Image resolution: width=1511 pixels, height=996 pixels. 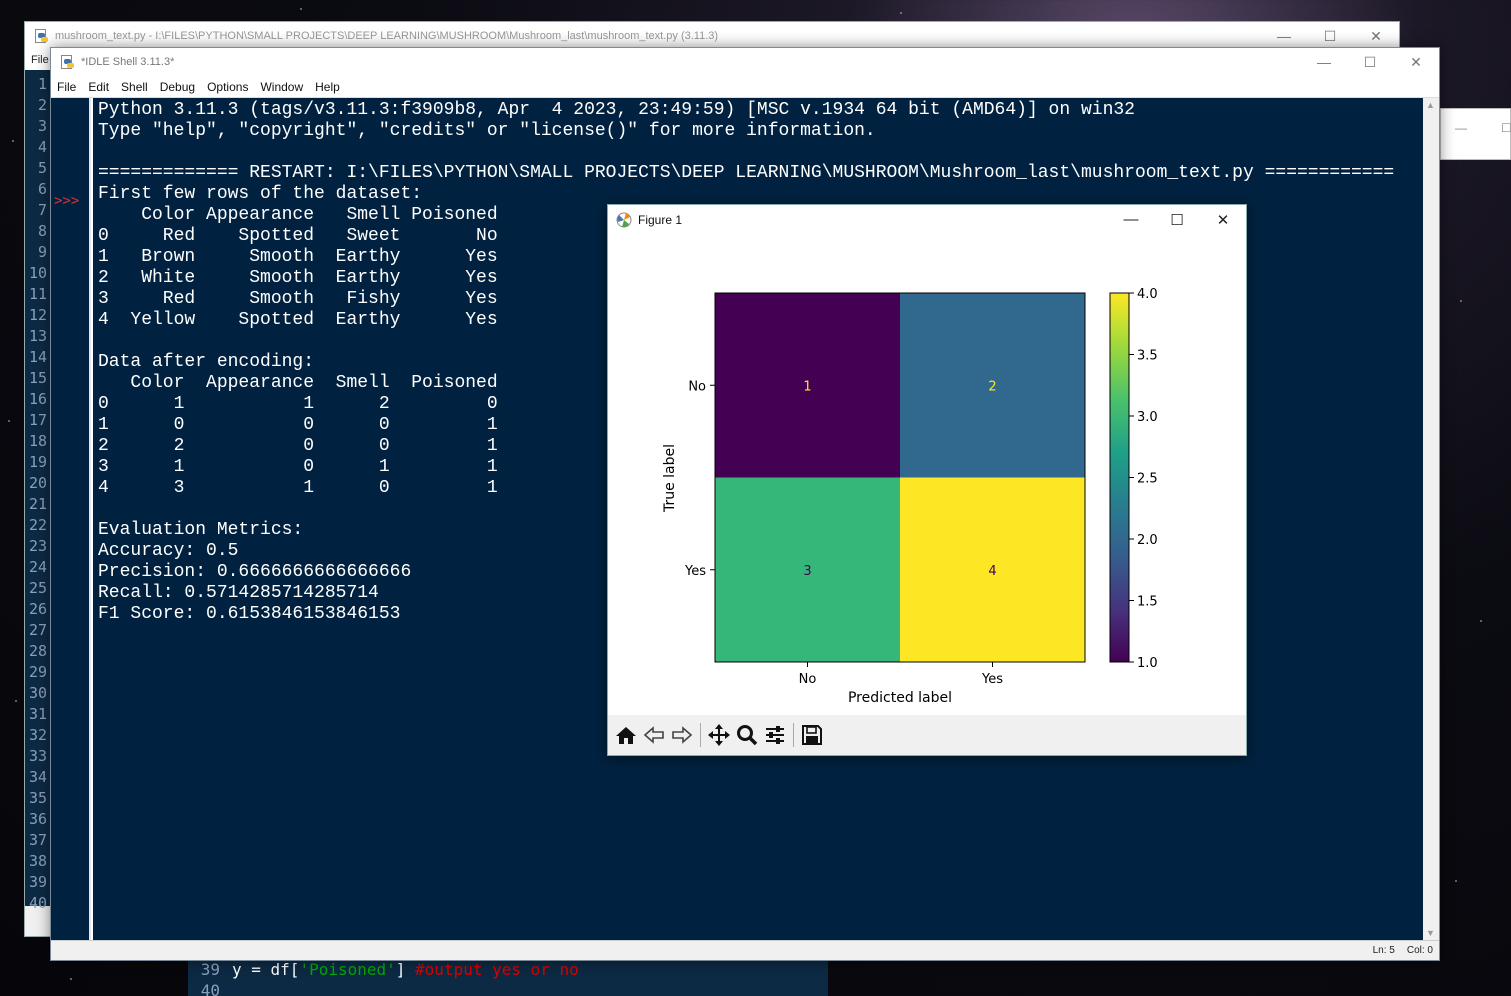 I want to click on shell-output-line: First few rows of the dataset:, so click(x=260, y=194).